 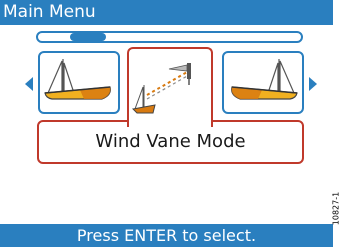 What do you see at coordinates (169, 37) in the screenshot?
I see `menu-scroll-indicator` at bounding box center [169, 37].